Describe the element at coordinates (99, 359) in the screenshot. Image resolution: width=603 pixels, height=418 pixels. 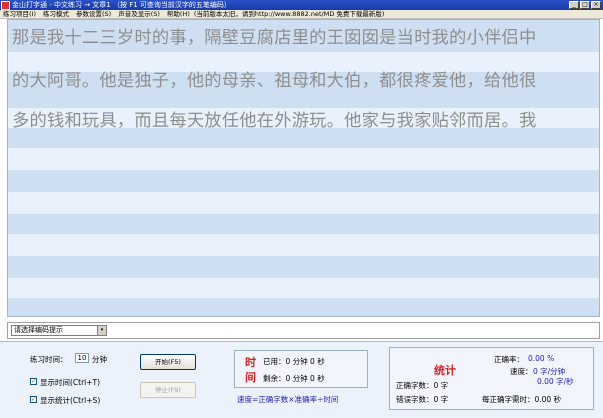
I see `practice-time-unit: 分钟` at that location.